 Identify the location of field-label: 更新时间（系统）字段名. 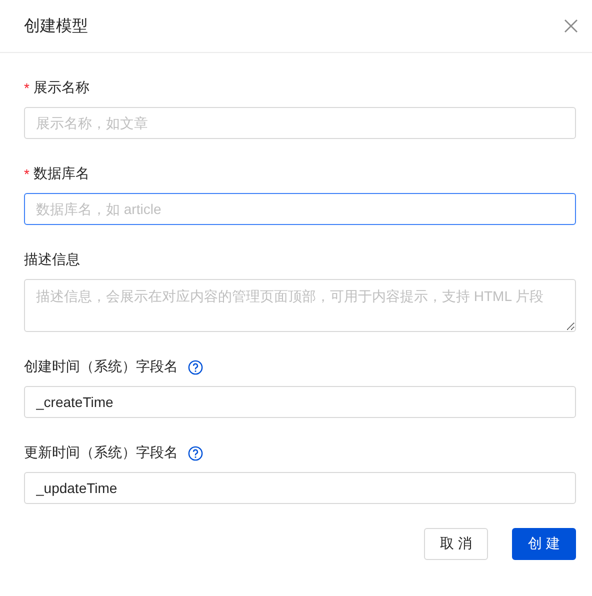
(101, 453).